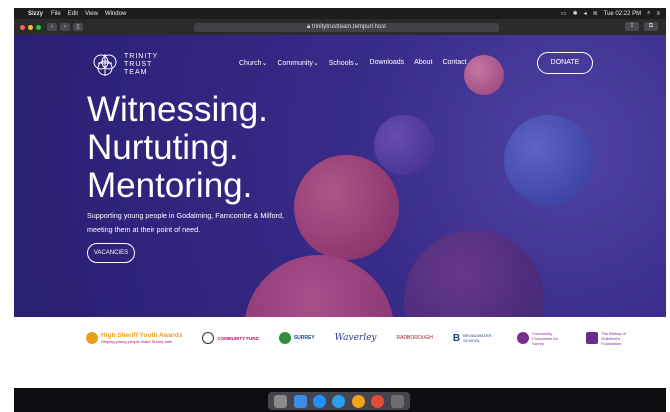  I want to click on app-store-icon, so click(320, 401).